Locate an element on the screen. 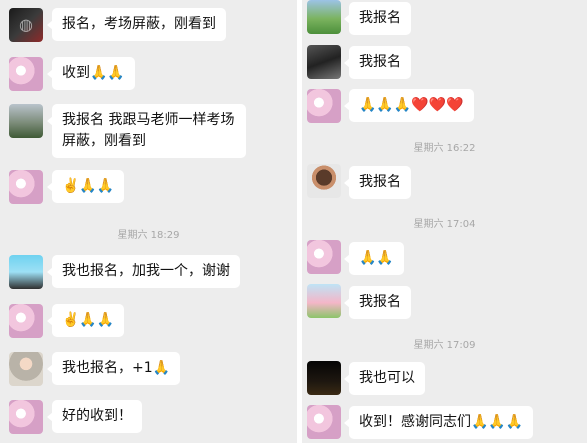 Image resolution: width=587 pixels, height=443 pixels. bicycle-photo-avatar is located at coordinates (324, 62).